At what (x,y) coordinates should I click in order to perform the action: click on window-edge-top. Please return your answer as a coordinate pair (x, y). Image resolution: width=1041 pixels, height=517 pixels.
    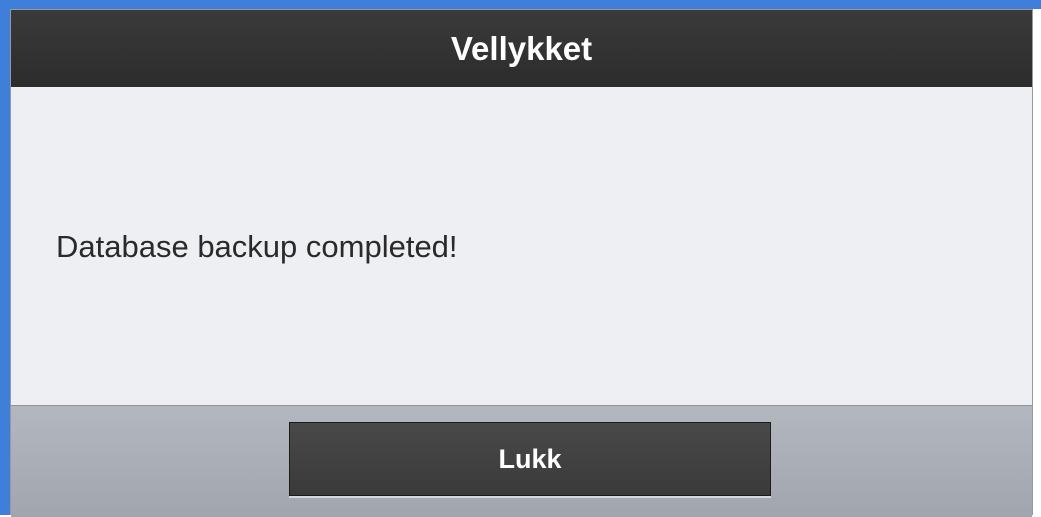
    Looking at the image, I should click on (520, 4).